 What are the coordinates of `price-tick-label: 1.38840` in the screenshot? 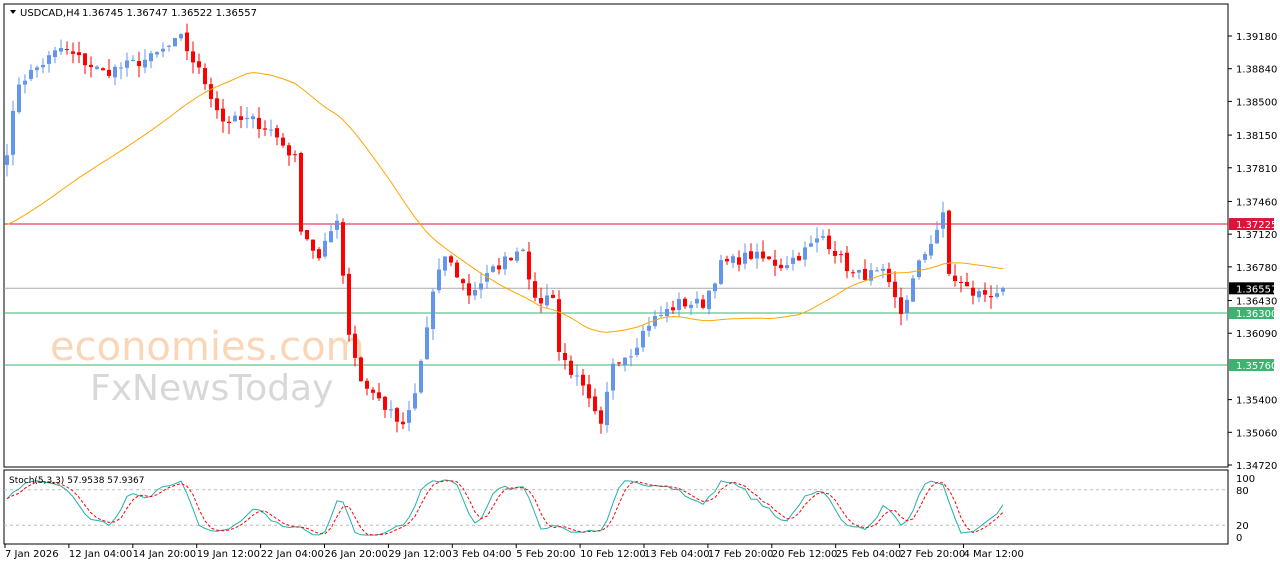 It's located at (1256, 70).